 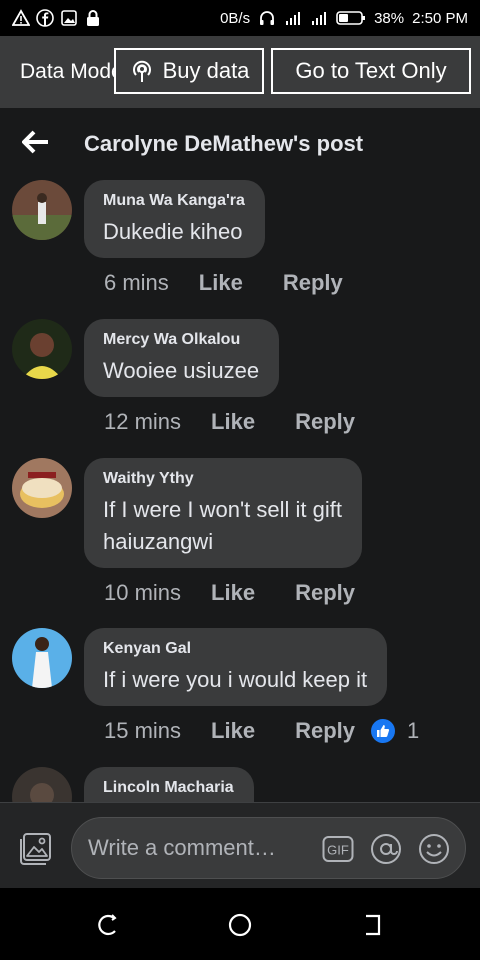 What do you see at coordinates (158, 541) in the screenshot?
I see `comment-text-line: haiuzangwi` at bounding box center [158, 541].